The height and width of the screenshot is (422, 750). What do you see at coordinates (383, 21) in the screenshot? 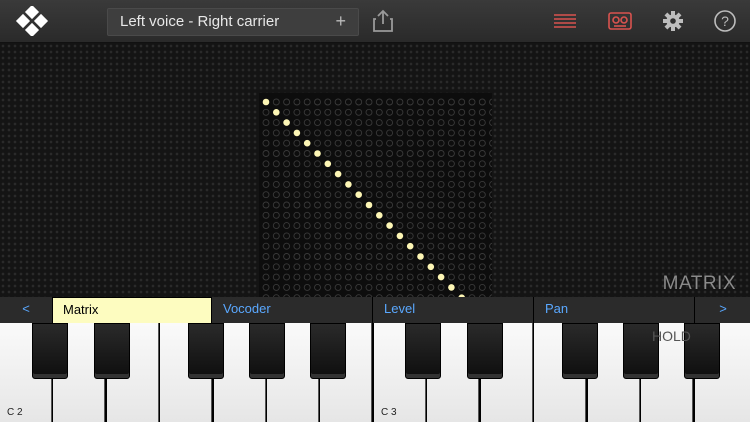
I see `share-icon` at bounding box center [383, 21].